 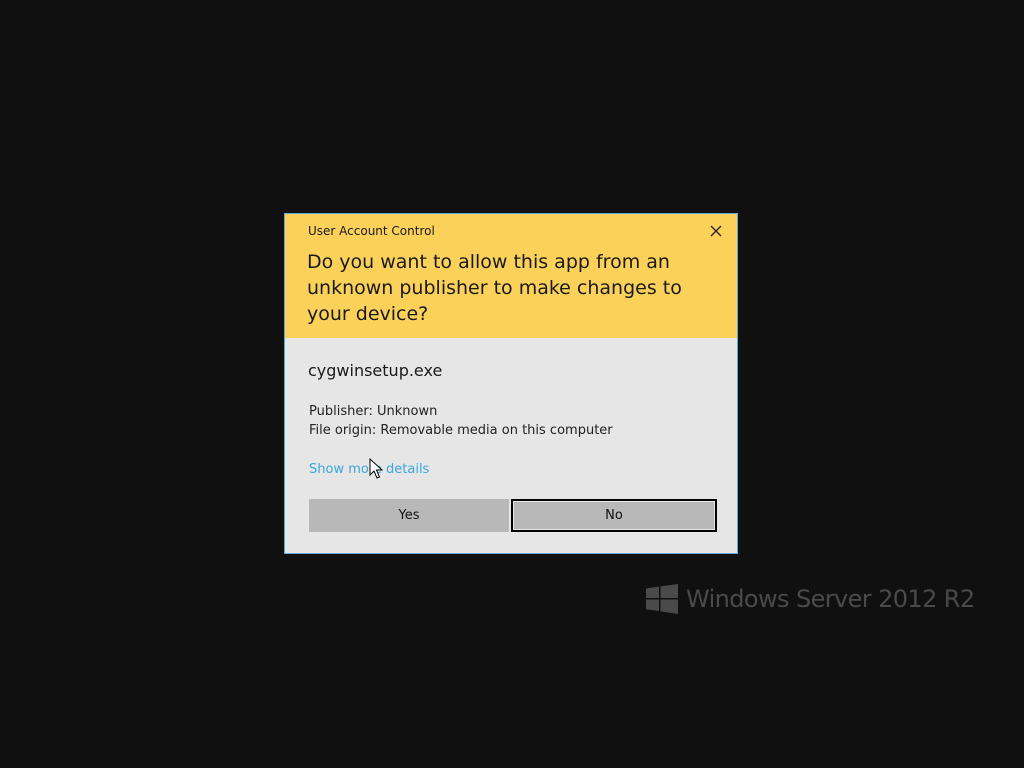 What do you see at coordinates (376, 468) in the screenshot?
I see `mouse-pointer-icon` at bounding box center [376, 468].